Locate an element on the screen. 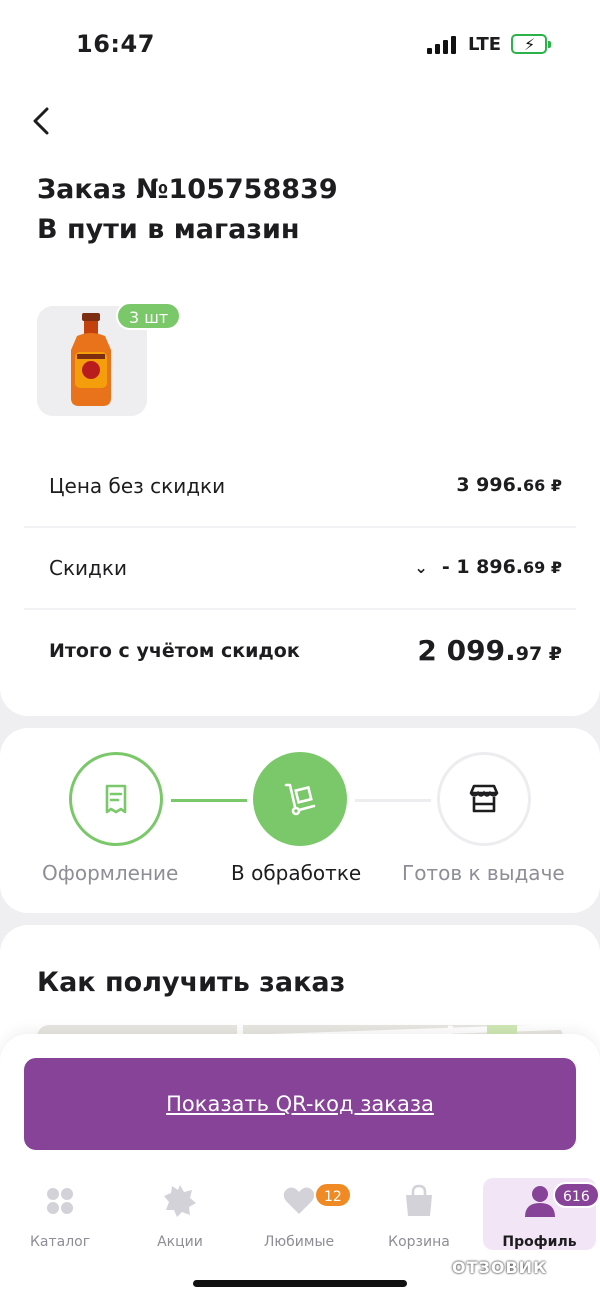 This screenshot has width=600, height=1301. price-row: Цена без скидки 3 996.66 ₽ is located at coordinates (300, 487).